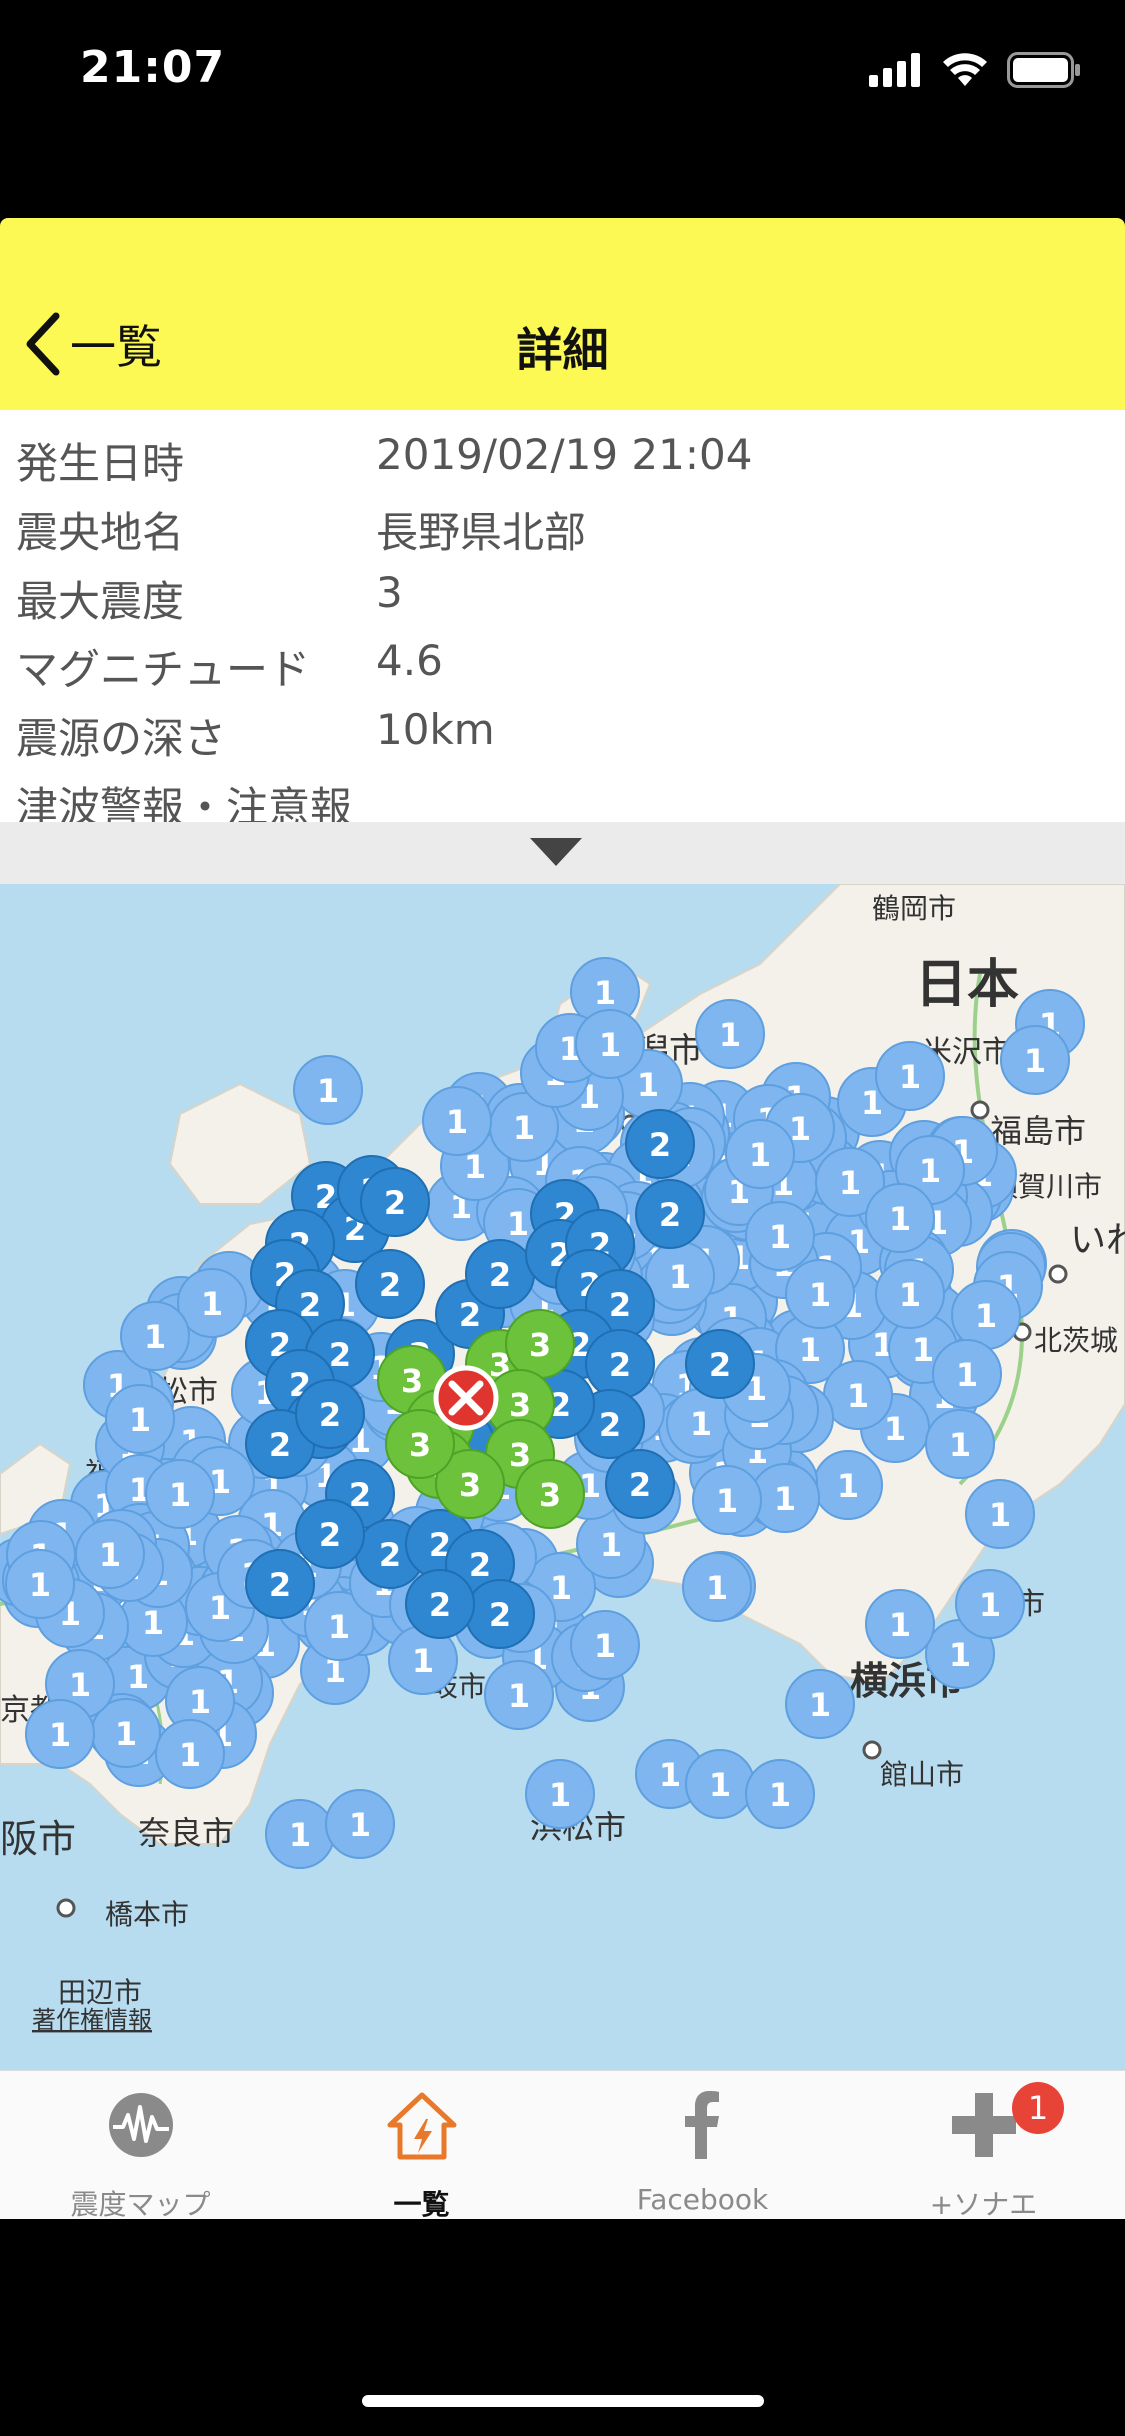 Image resolution: width=1125 pixels, height=2436 pixels. What do you see at coordinates (980, 1110) in the screenshot?
I see `city-dot` at bounding box center [980, 1110].